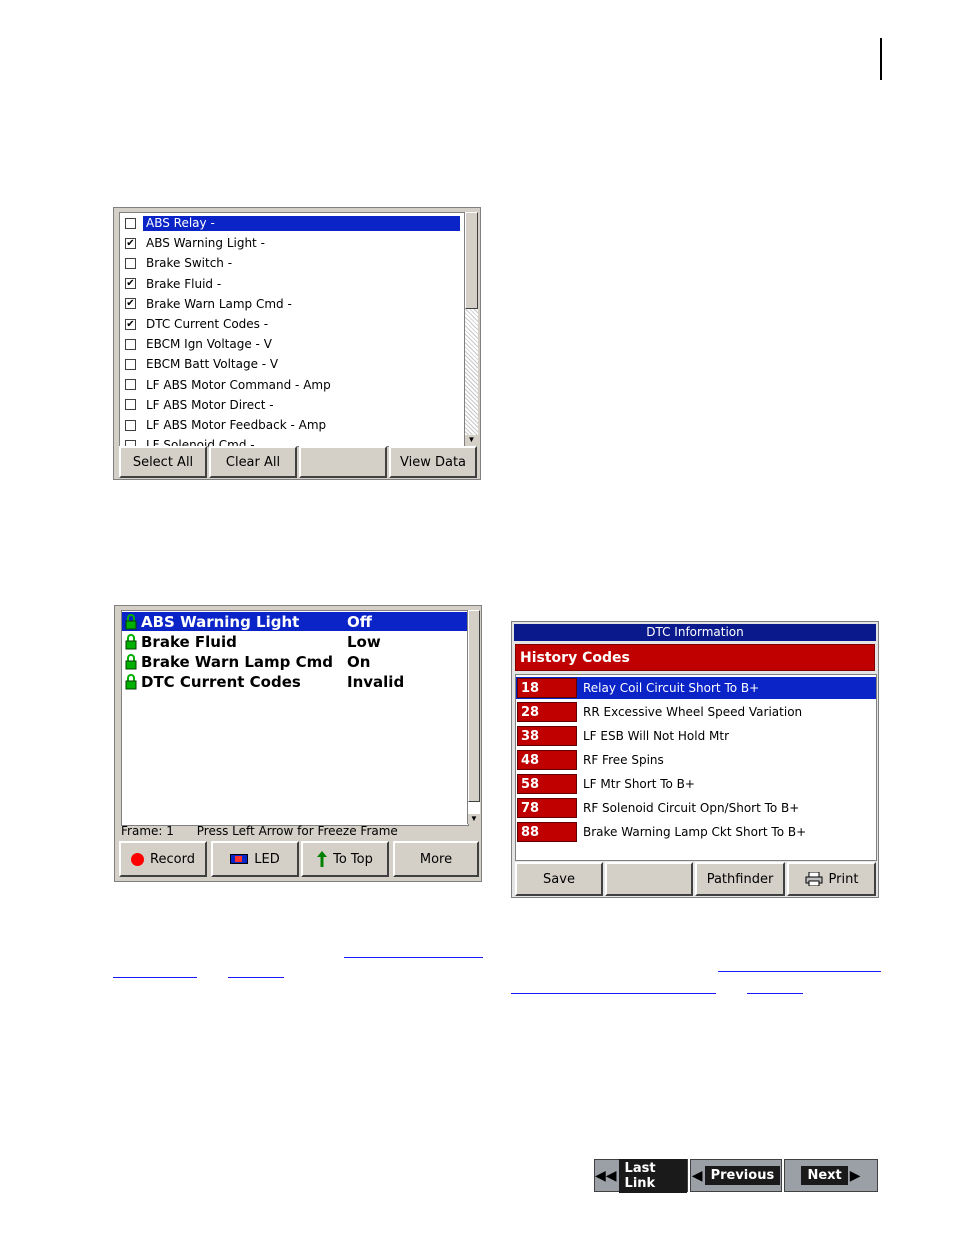 The width and height of the screenshot is (954, 1235). I want to click on parameter-list-item: EBCM Batt Voltage - V, so click(292, 364).